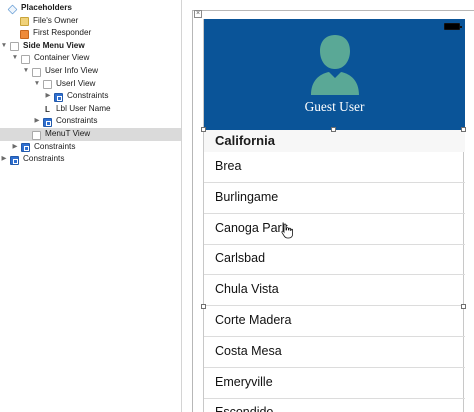  I want to click on outline-item-placeholders: Placeholders, so click(90, 8).